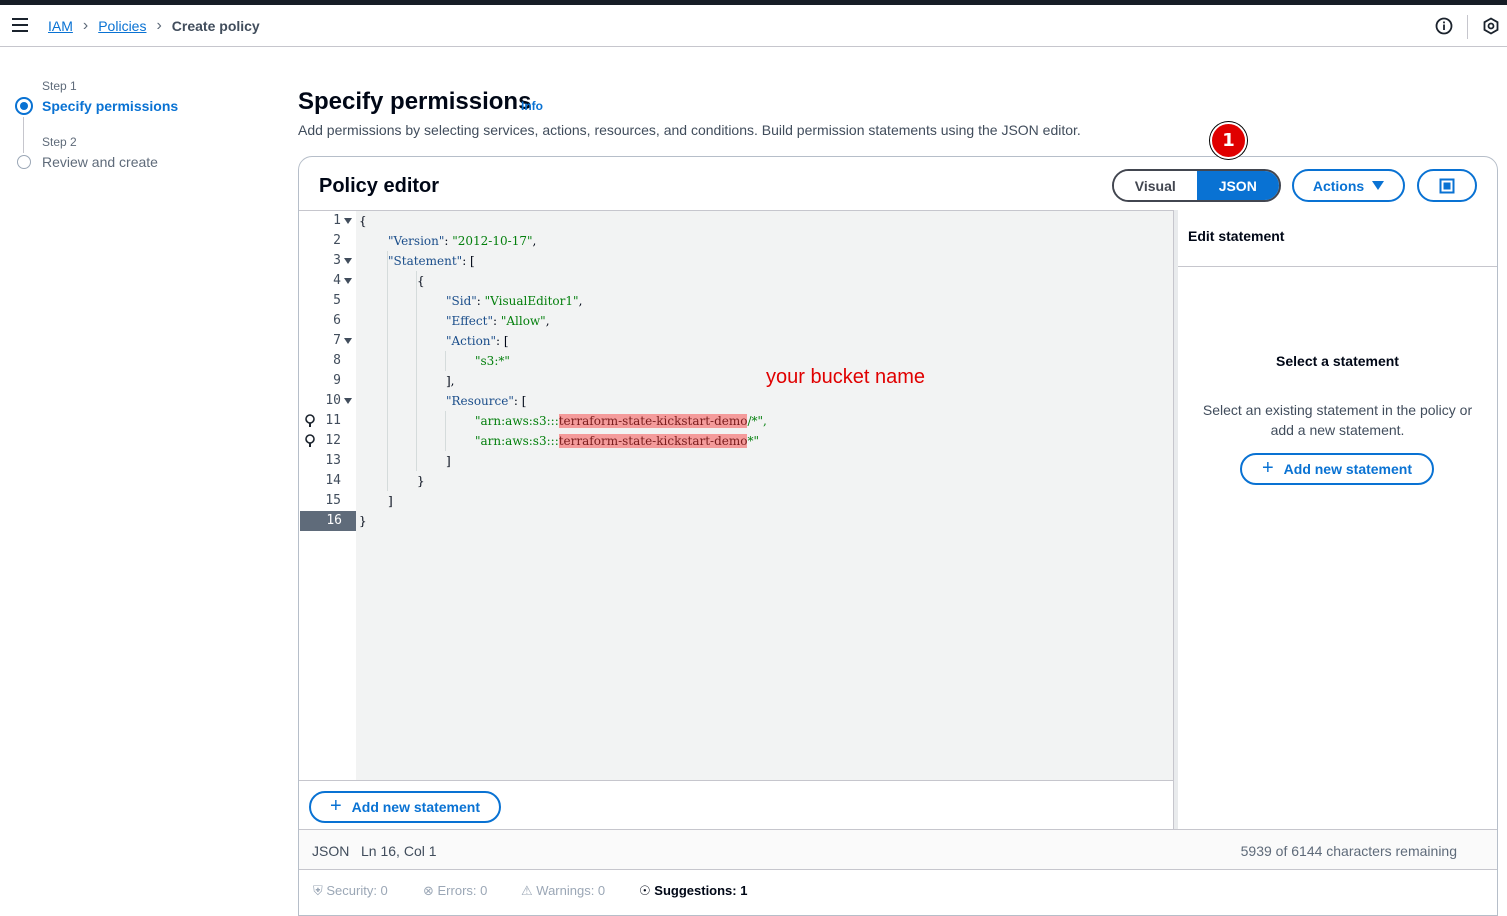 This screenshot has height=916, width=1507. What do you see at coordinates (24, 106) in the screenshot?
I see `step-active-icon` at bounding box center [24, 106].